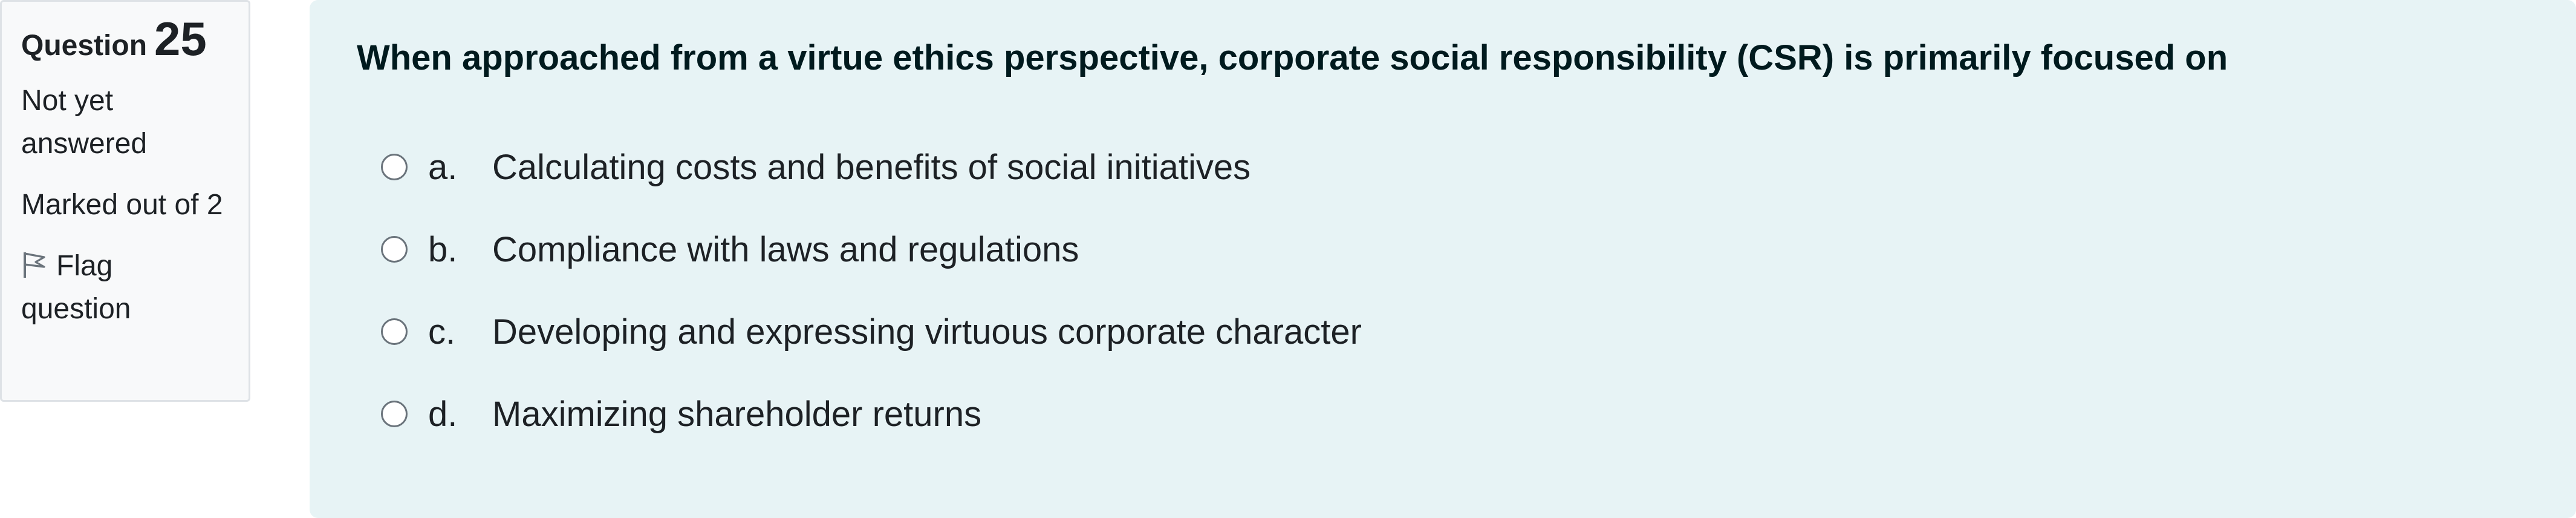 This screenshot has height=518, width=2576. What do you see at coordinates (1455, 249) in the screenshot?
I see `answer-option-b: b. Compliance with laws and regulations` at bounding box center [1455, 249].